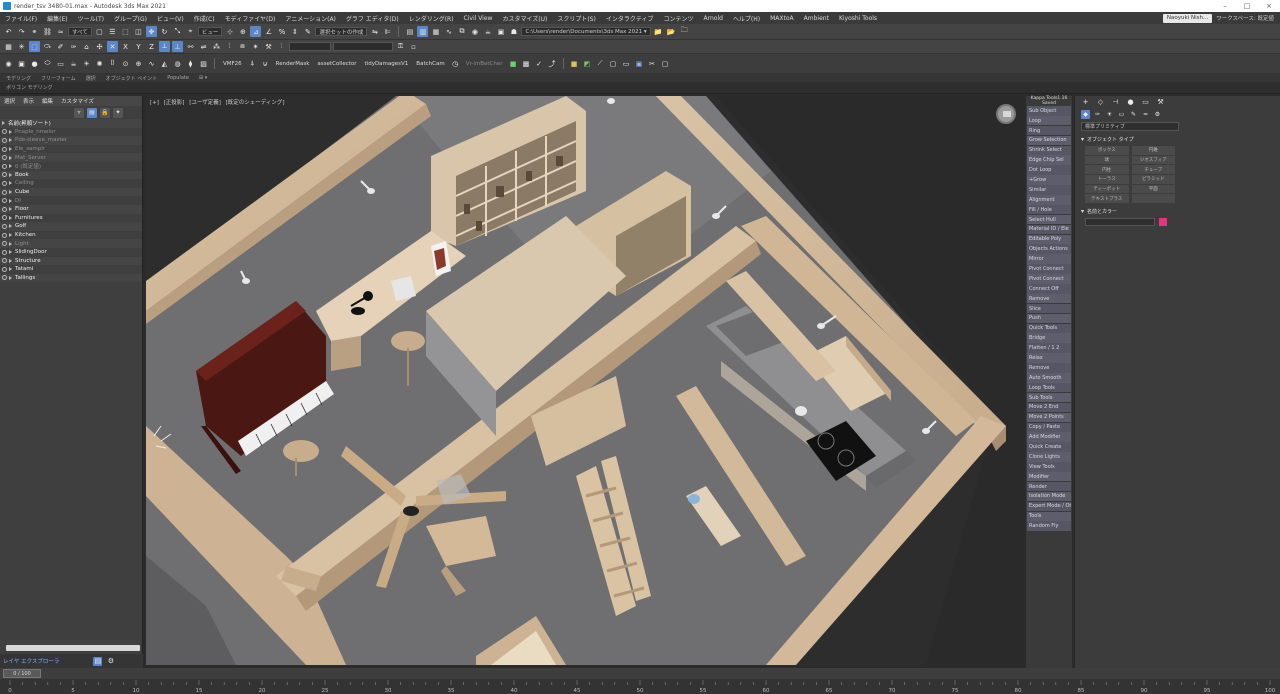 Image resolution: width=1280 pixels, height=694 pixels. I want to click on layer-row: 名前(昇順ソート), so click(71, 123).